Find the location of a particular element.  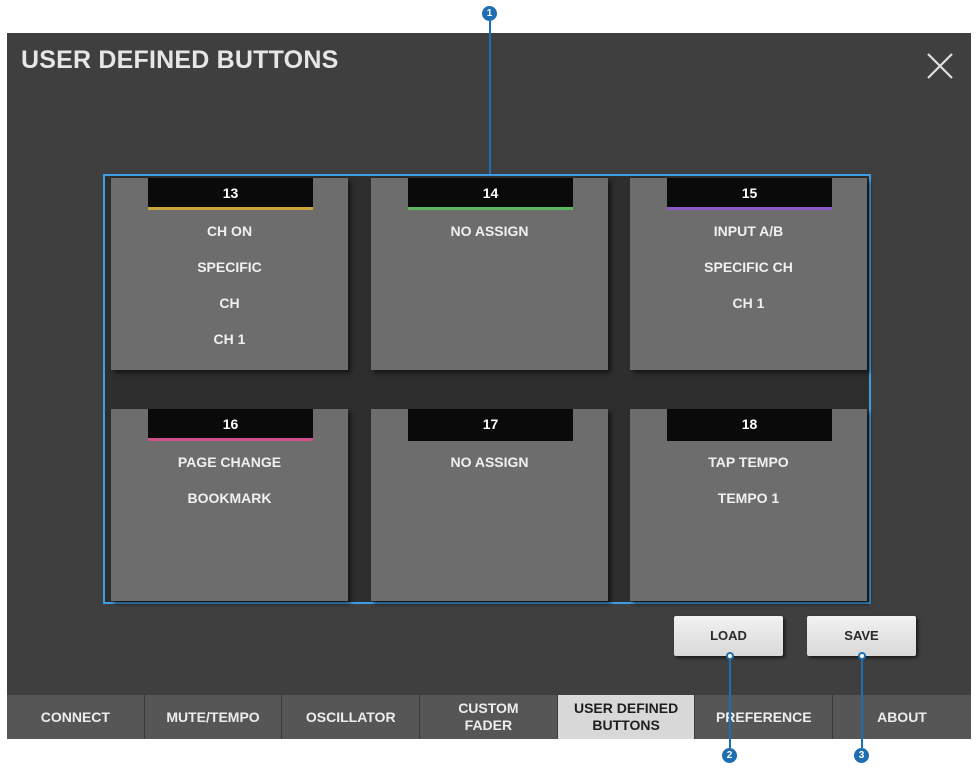

callout-marker-1: 1 is located at coordinates (489, 13).